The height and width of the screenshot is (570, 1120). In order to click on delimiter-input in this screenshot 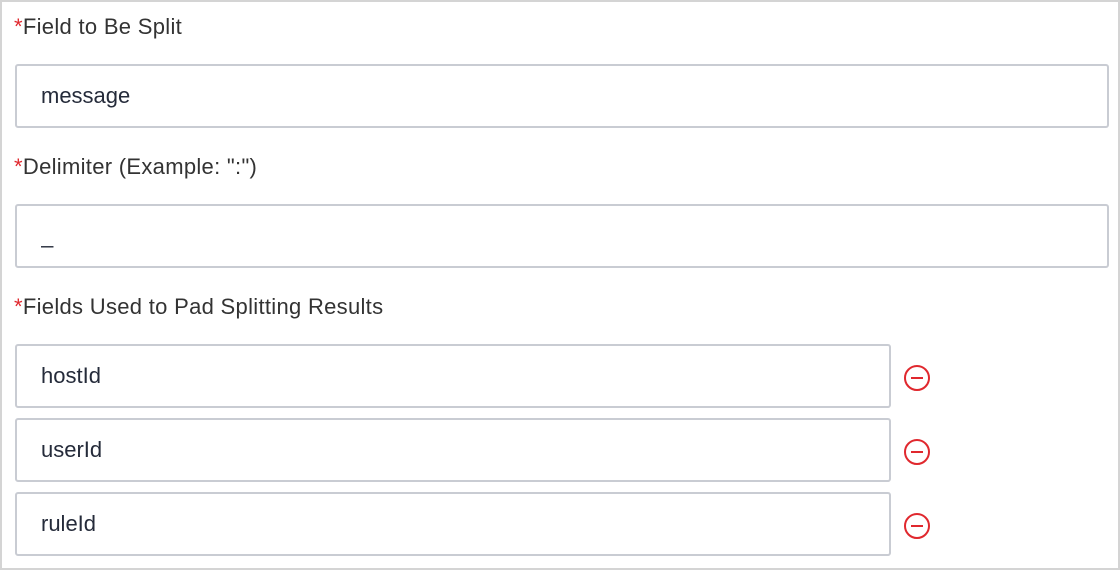, I will do `click(562, 236)`.